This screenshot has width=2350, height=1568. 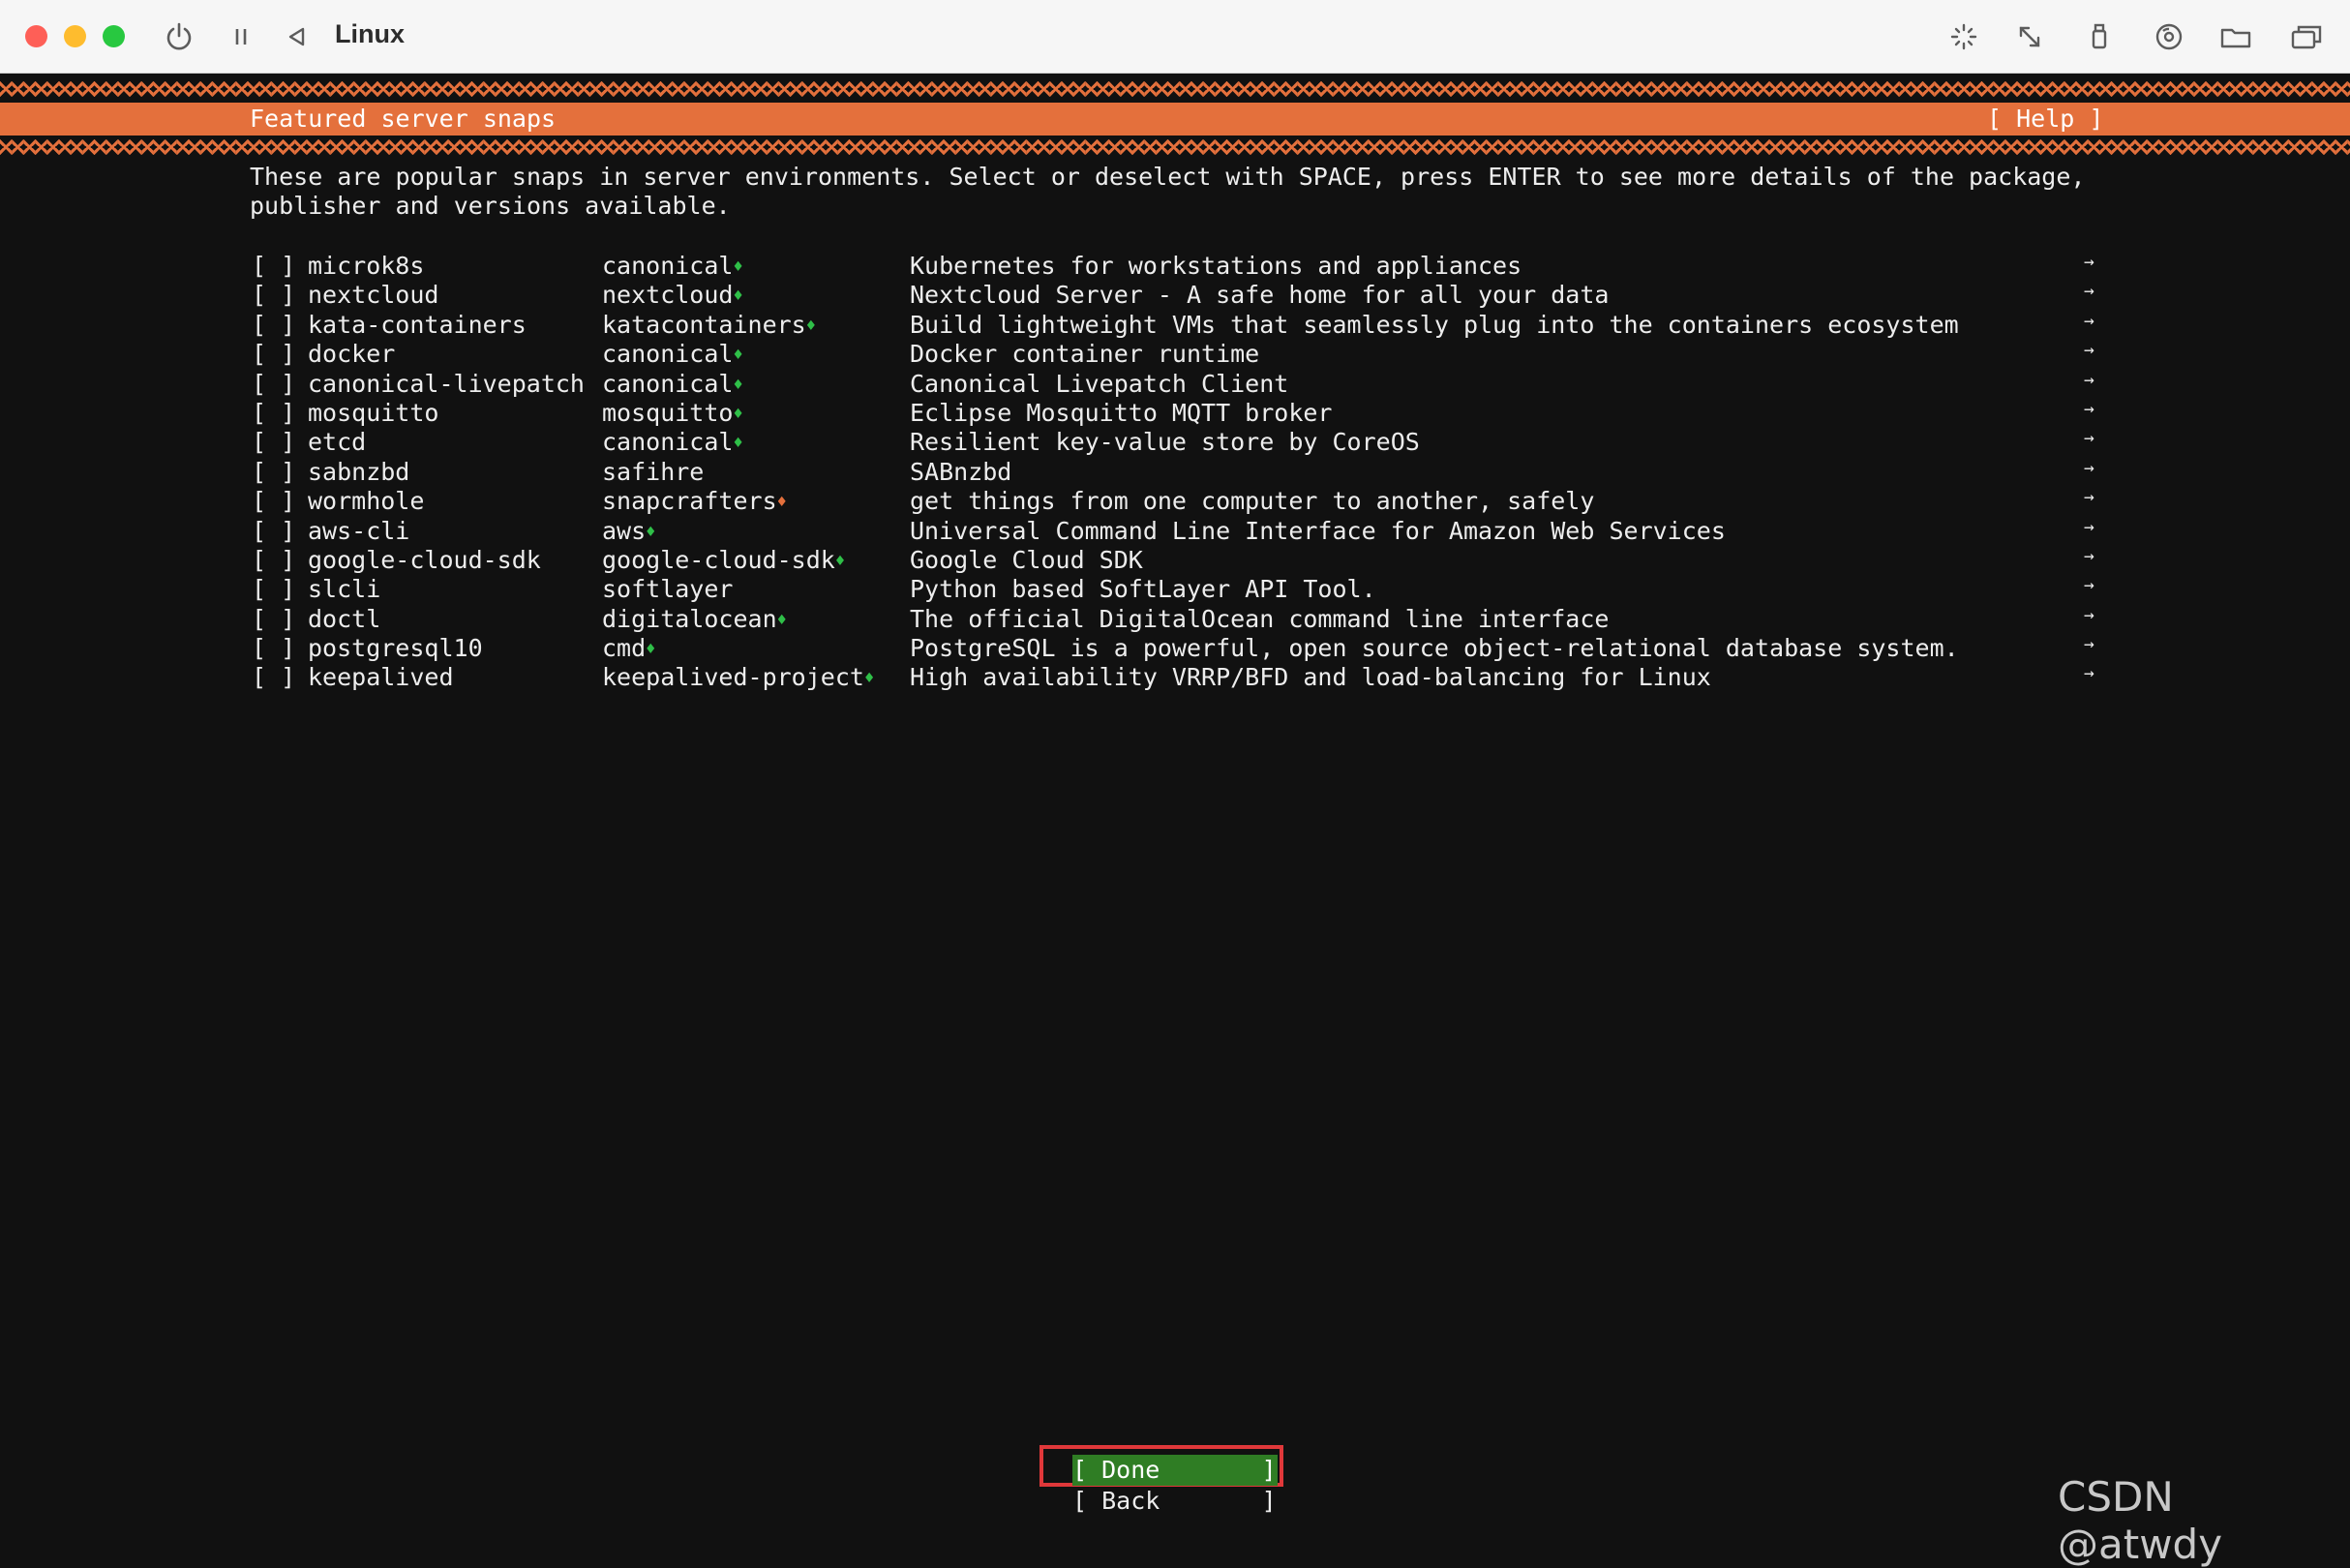 I want to click on snap-description: Google Cloud SDK, so click(x=1026, y=559).